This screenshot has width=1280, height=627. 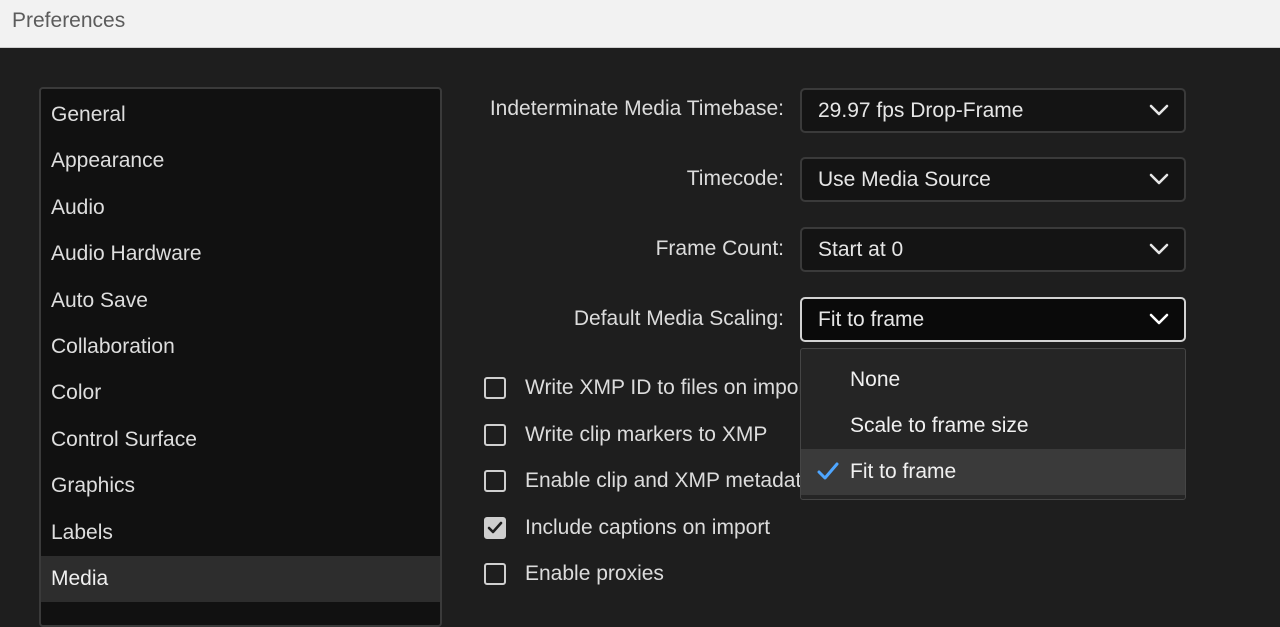 I want to click on scaling-dropdown-menu: None Scale to frame size Fit to frame, so click(x=993, y=424).